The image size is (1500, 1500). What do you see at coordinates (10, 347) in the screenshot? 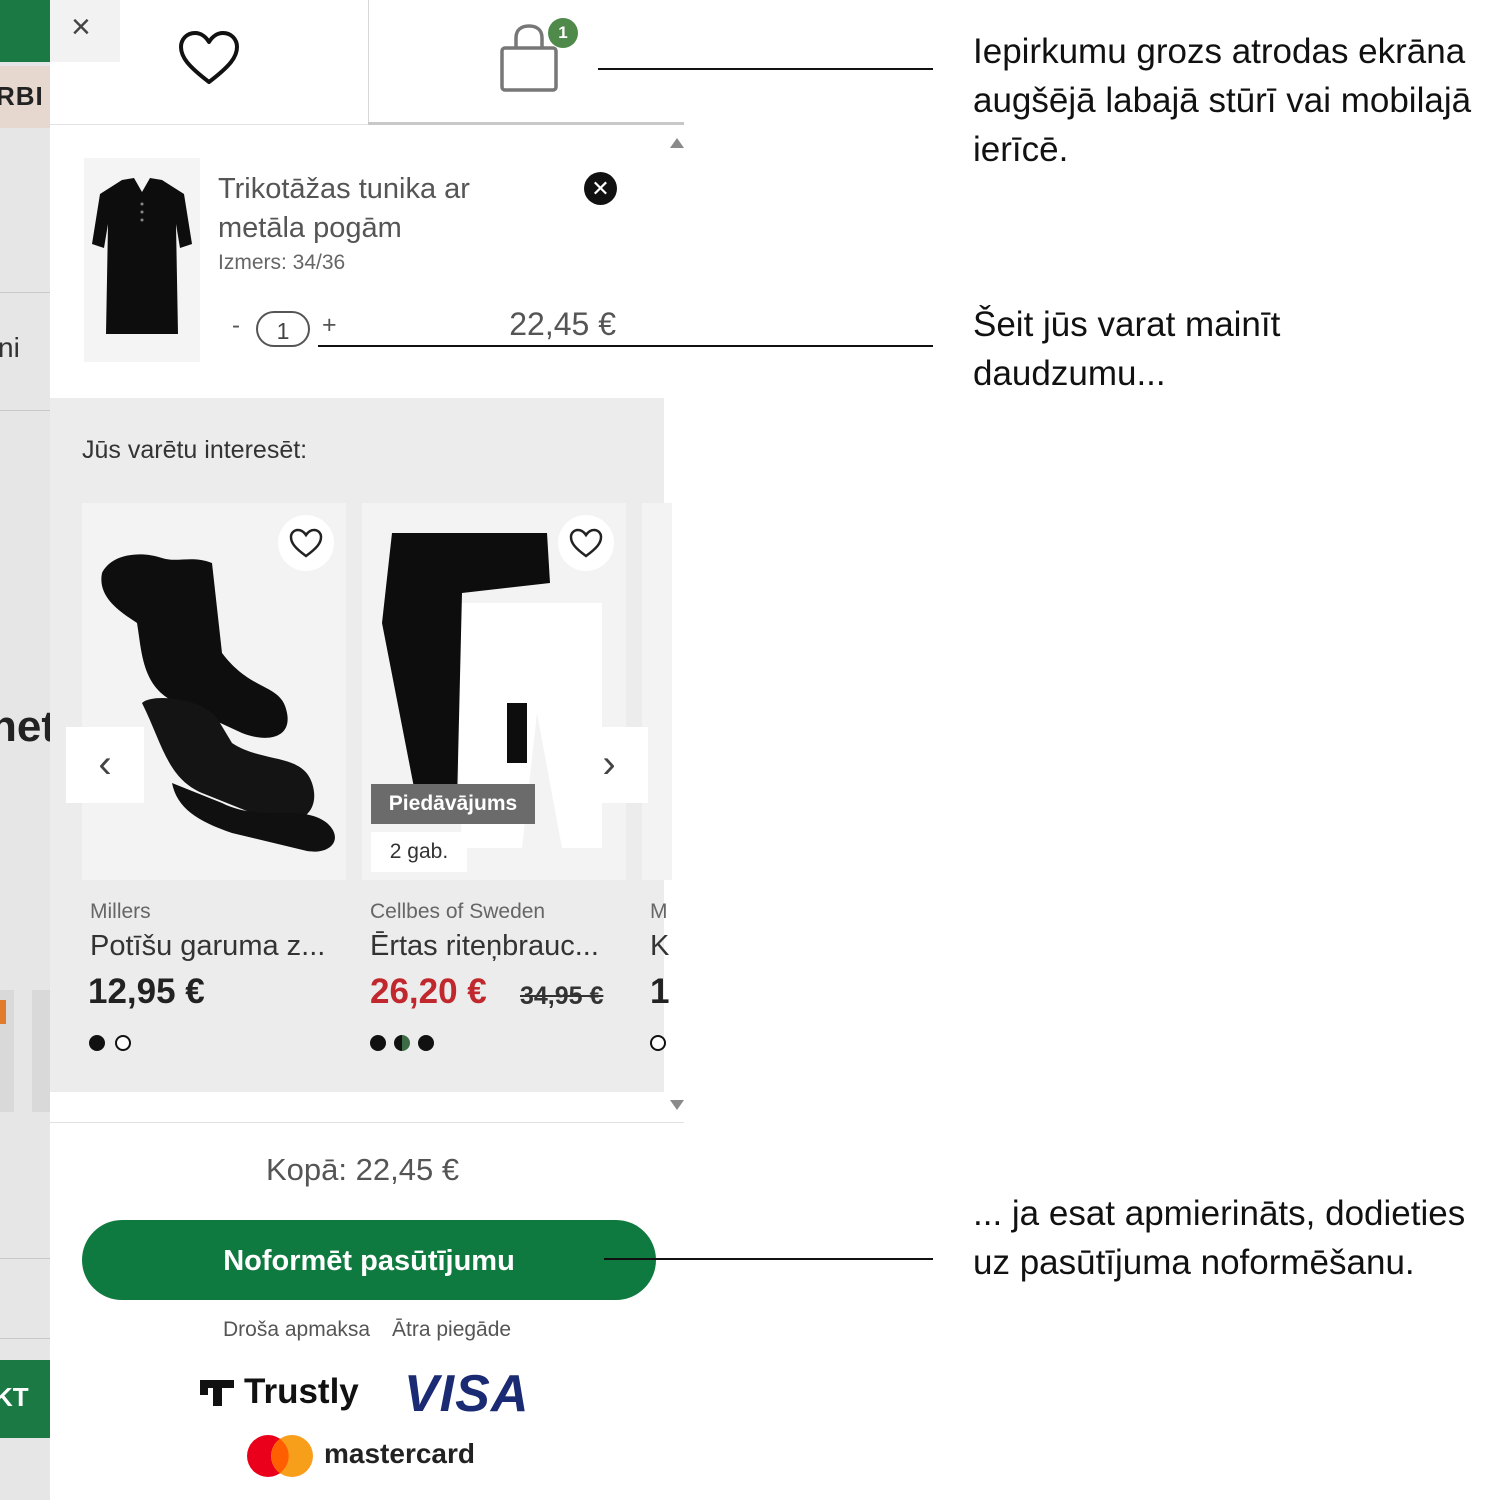
I see `background-text: ni` at bounding box center [10, 347].